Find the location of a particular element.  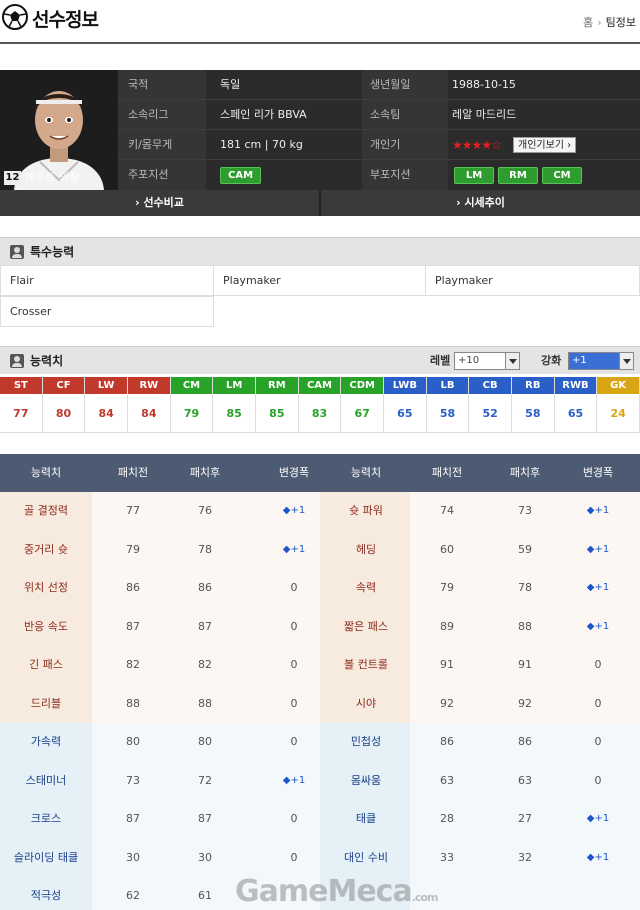

column-header: 패치전 is located at coordinates (133, 472).